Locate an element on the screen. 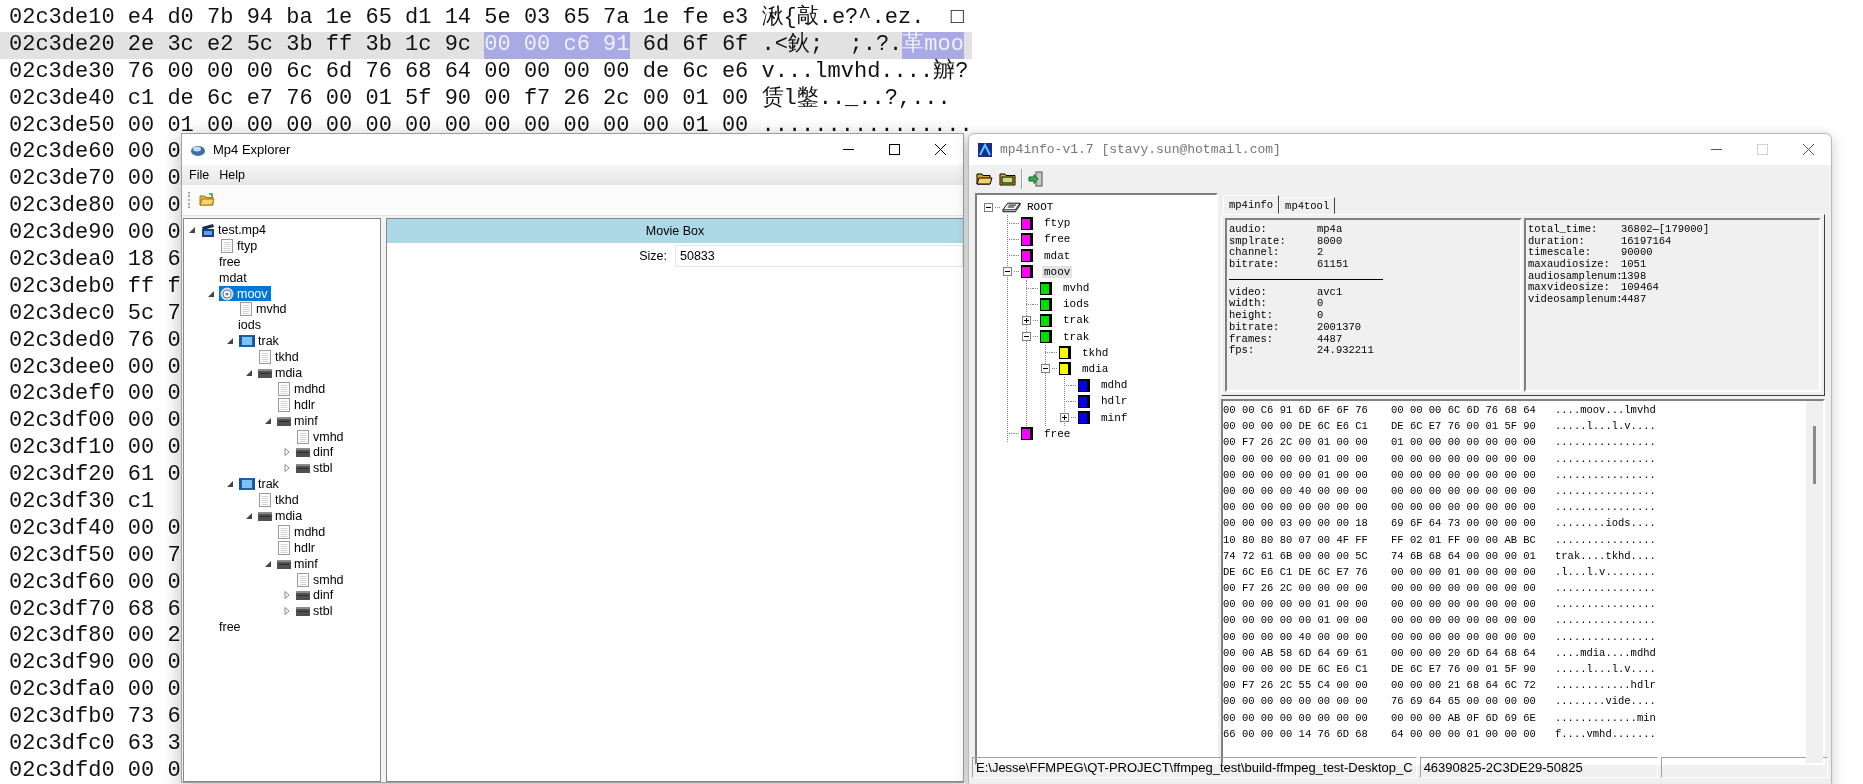  menu-item: File is located at coordinates (199, 175).